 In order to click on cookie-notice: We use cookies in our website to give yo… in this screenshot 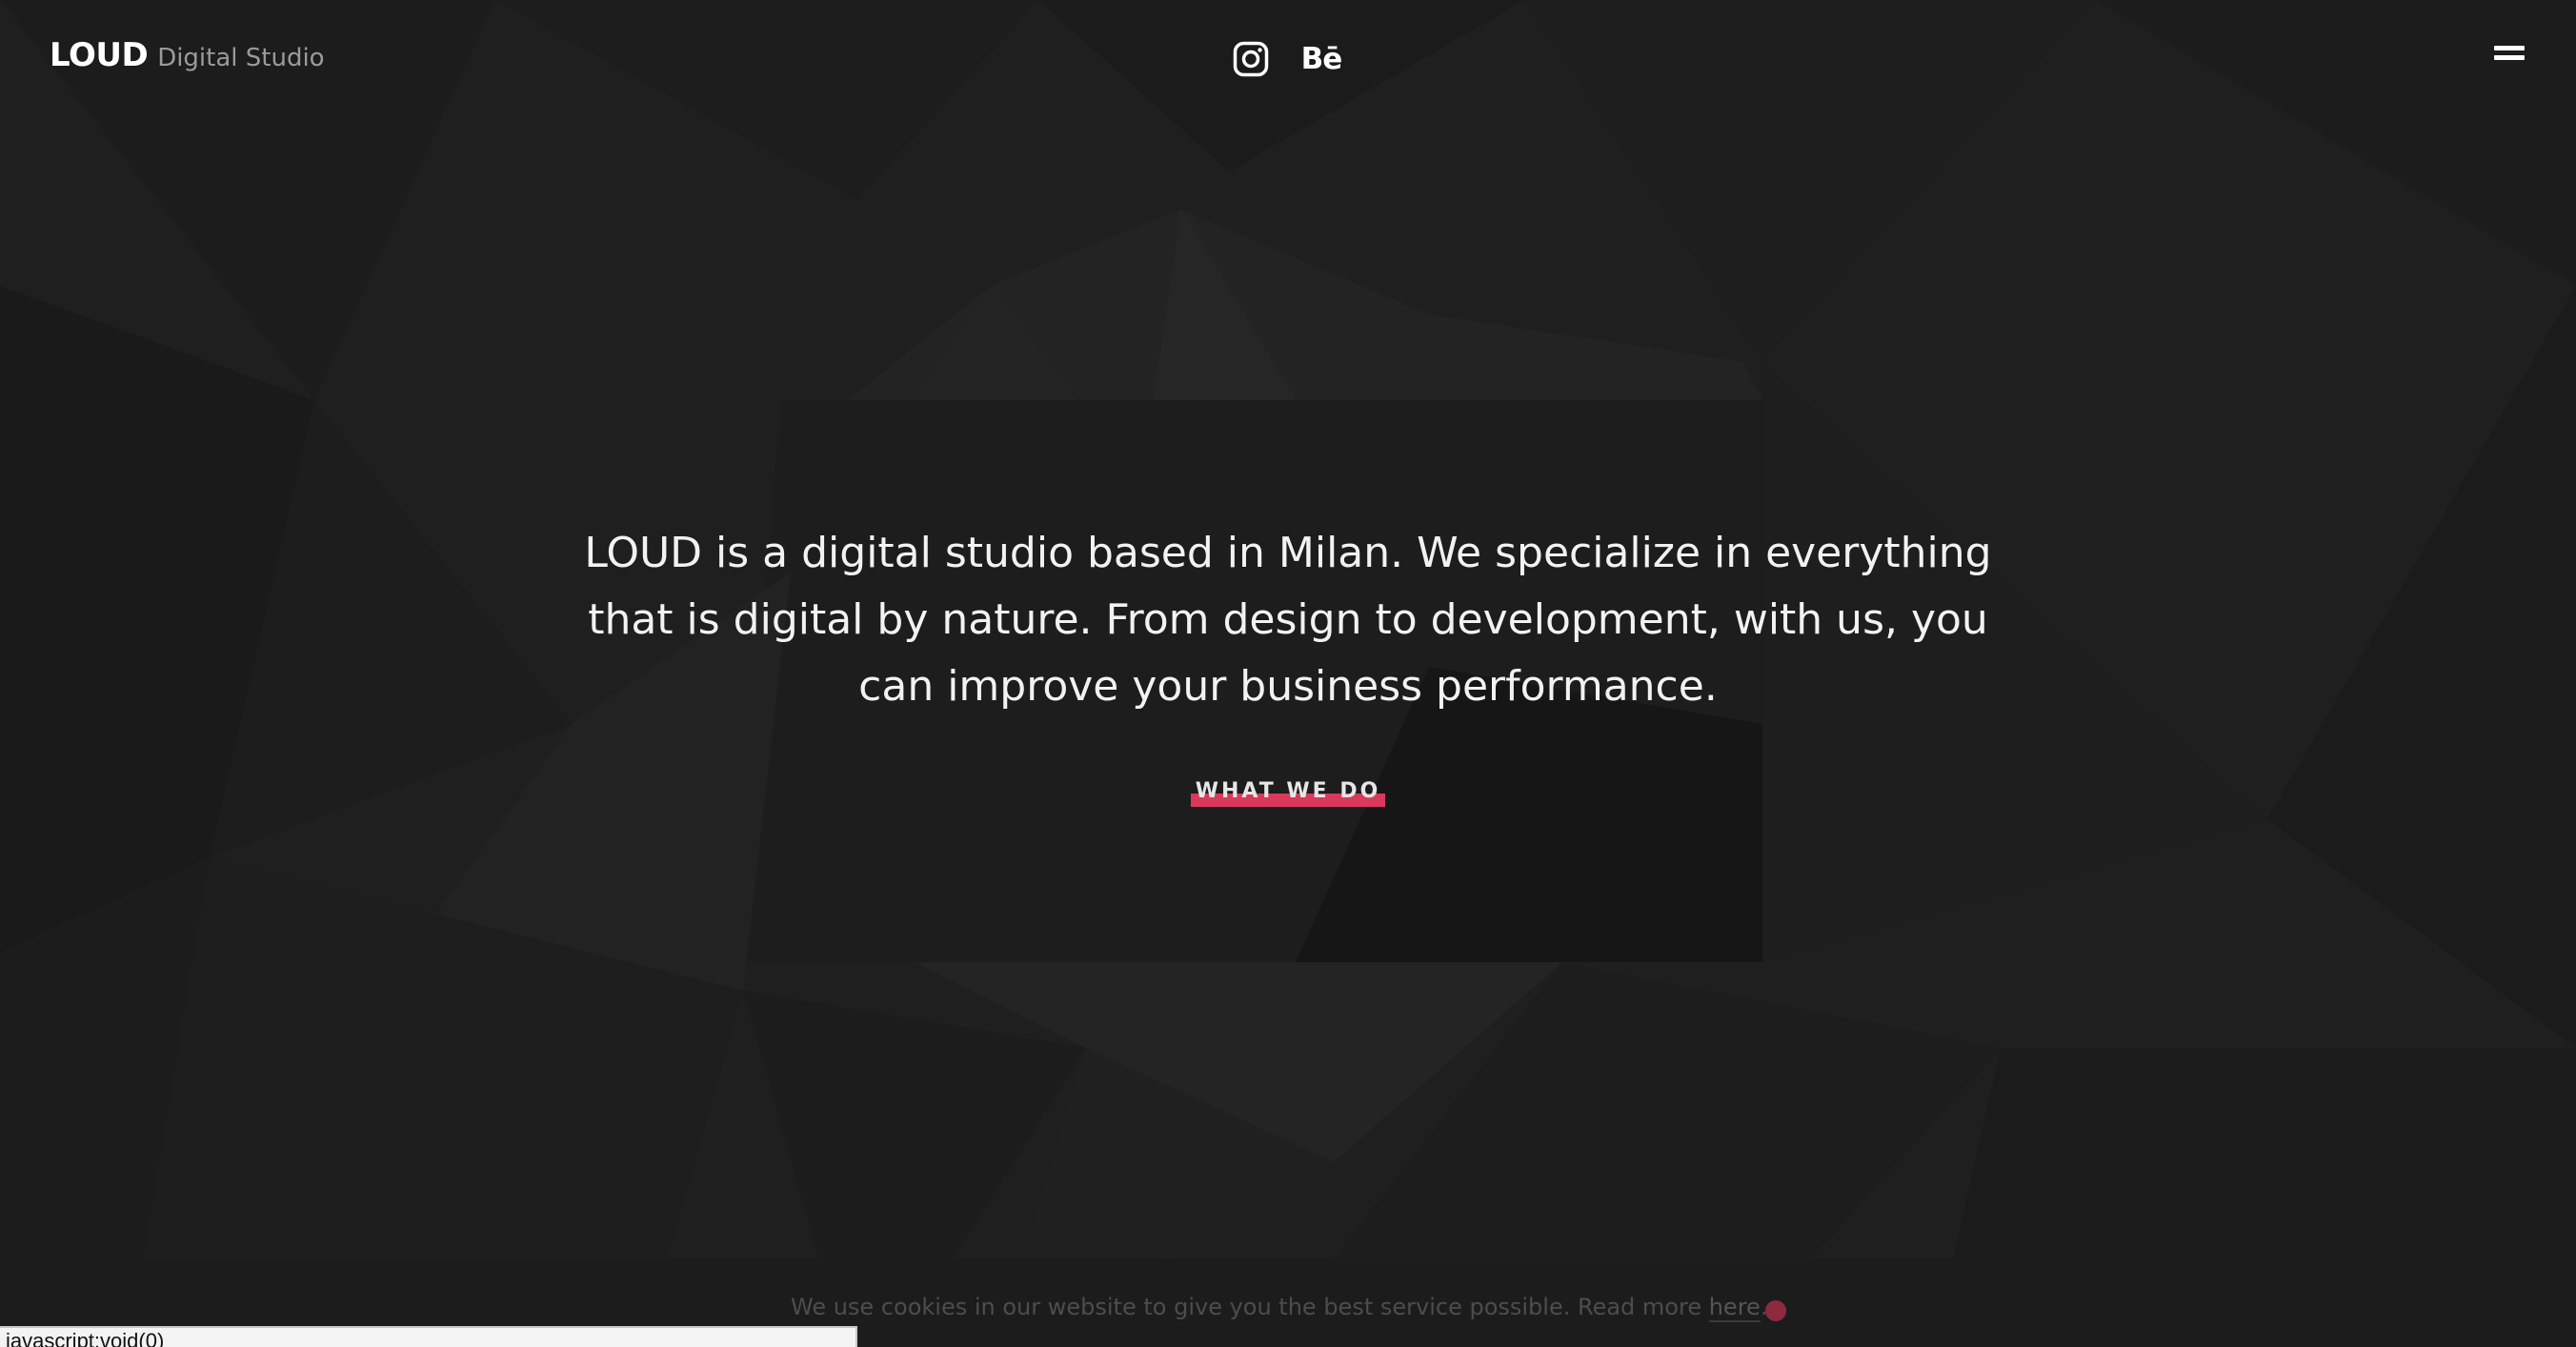, I will do `click(1279, 1308)`.